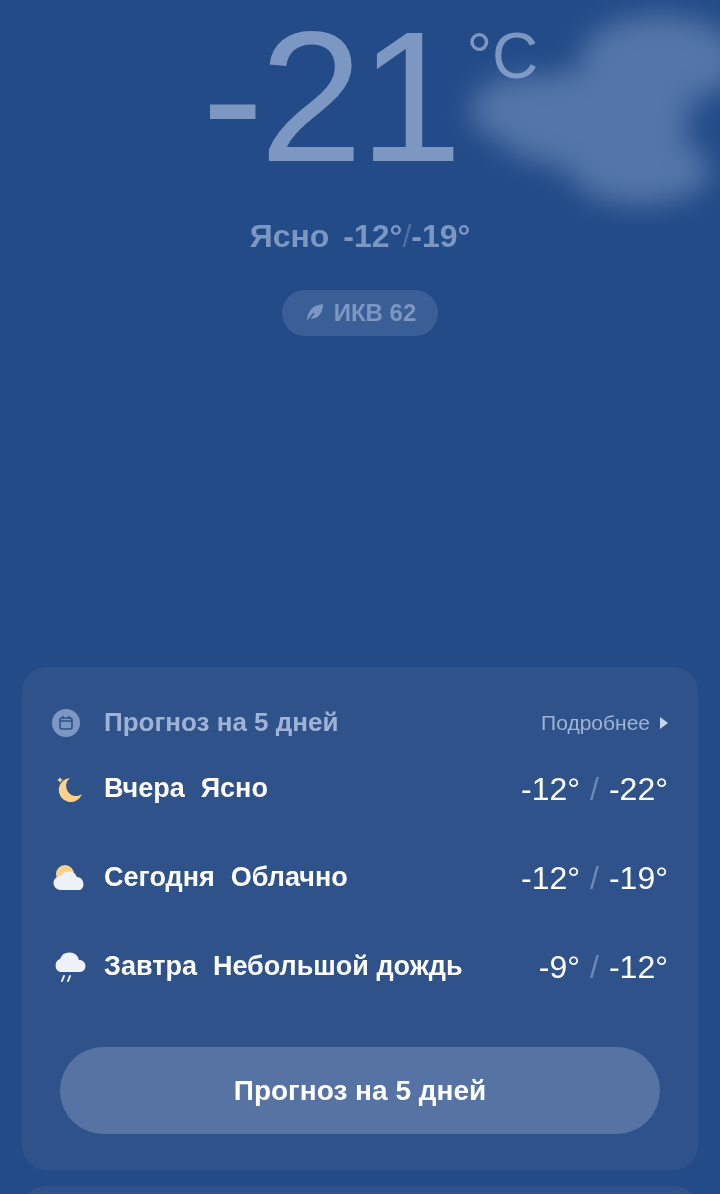  Describe the element at coordinates (159, 877) in the screenshot. I see `forecast-day: Сегодня` at that location.